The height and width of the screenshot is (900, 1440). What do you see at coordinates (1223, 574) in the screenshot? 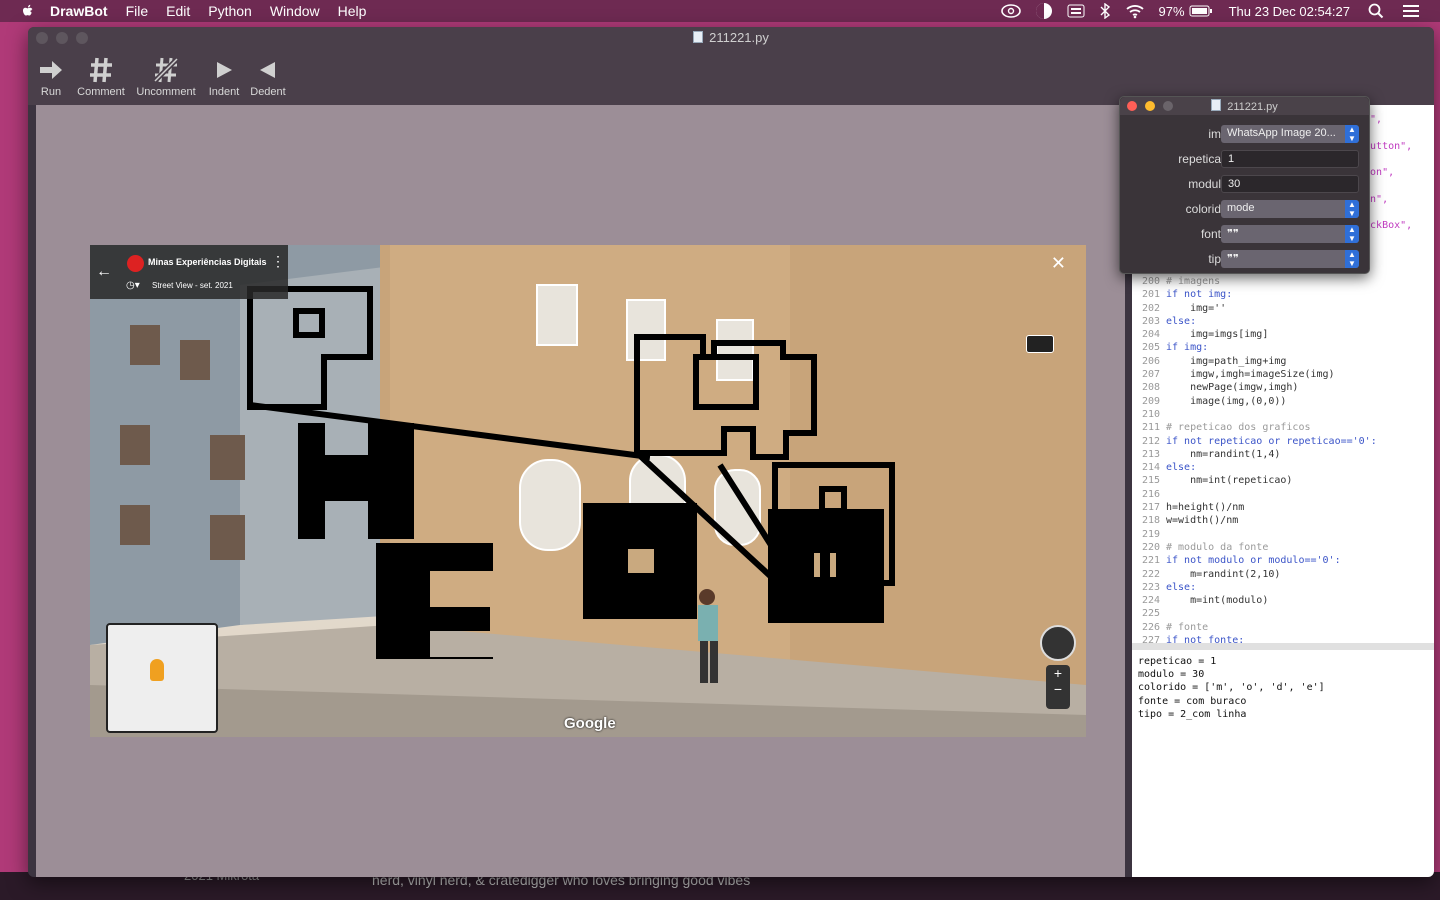
I see `code-text: m=randint(2,10)` at bounding box center [1223, 574].